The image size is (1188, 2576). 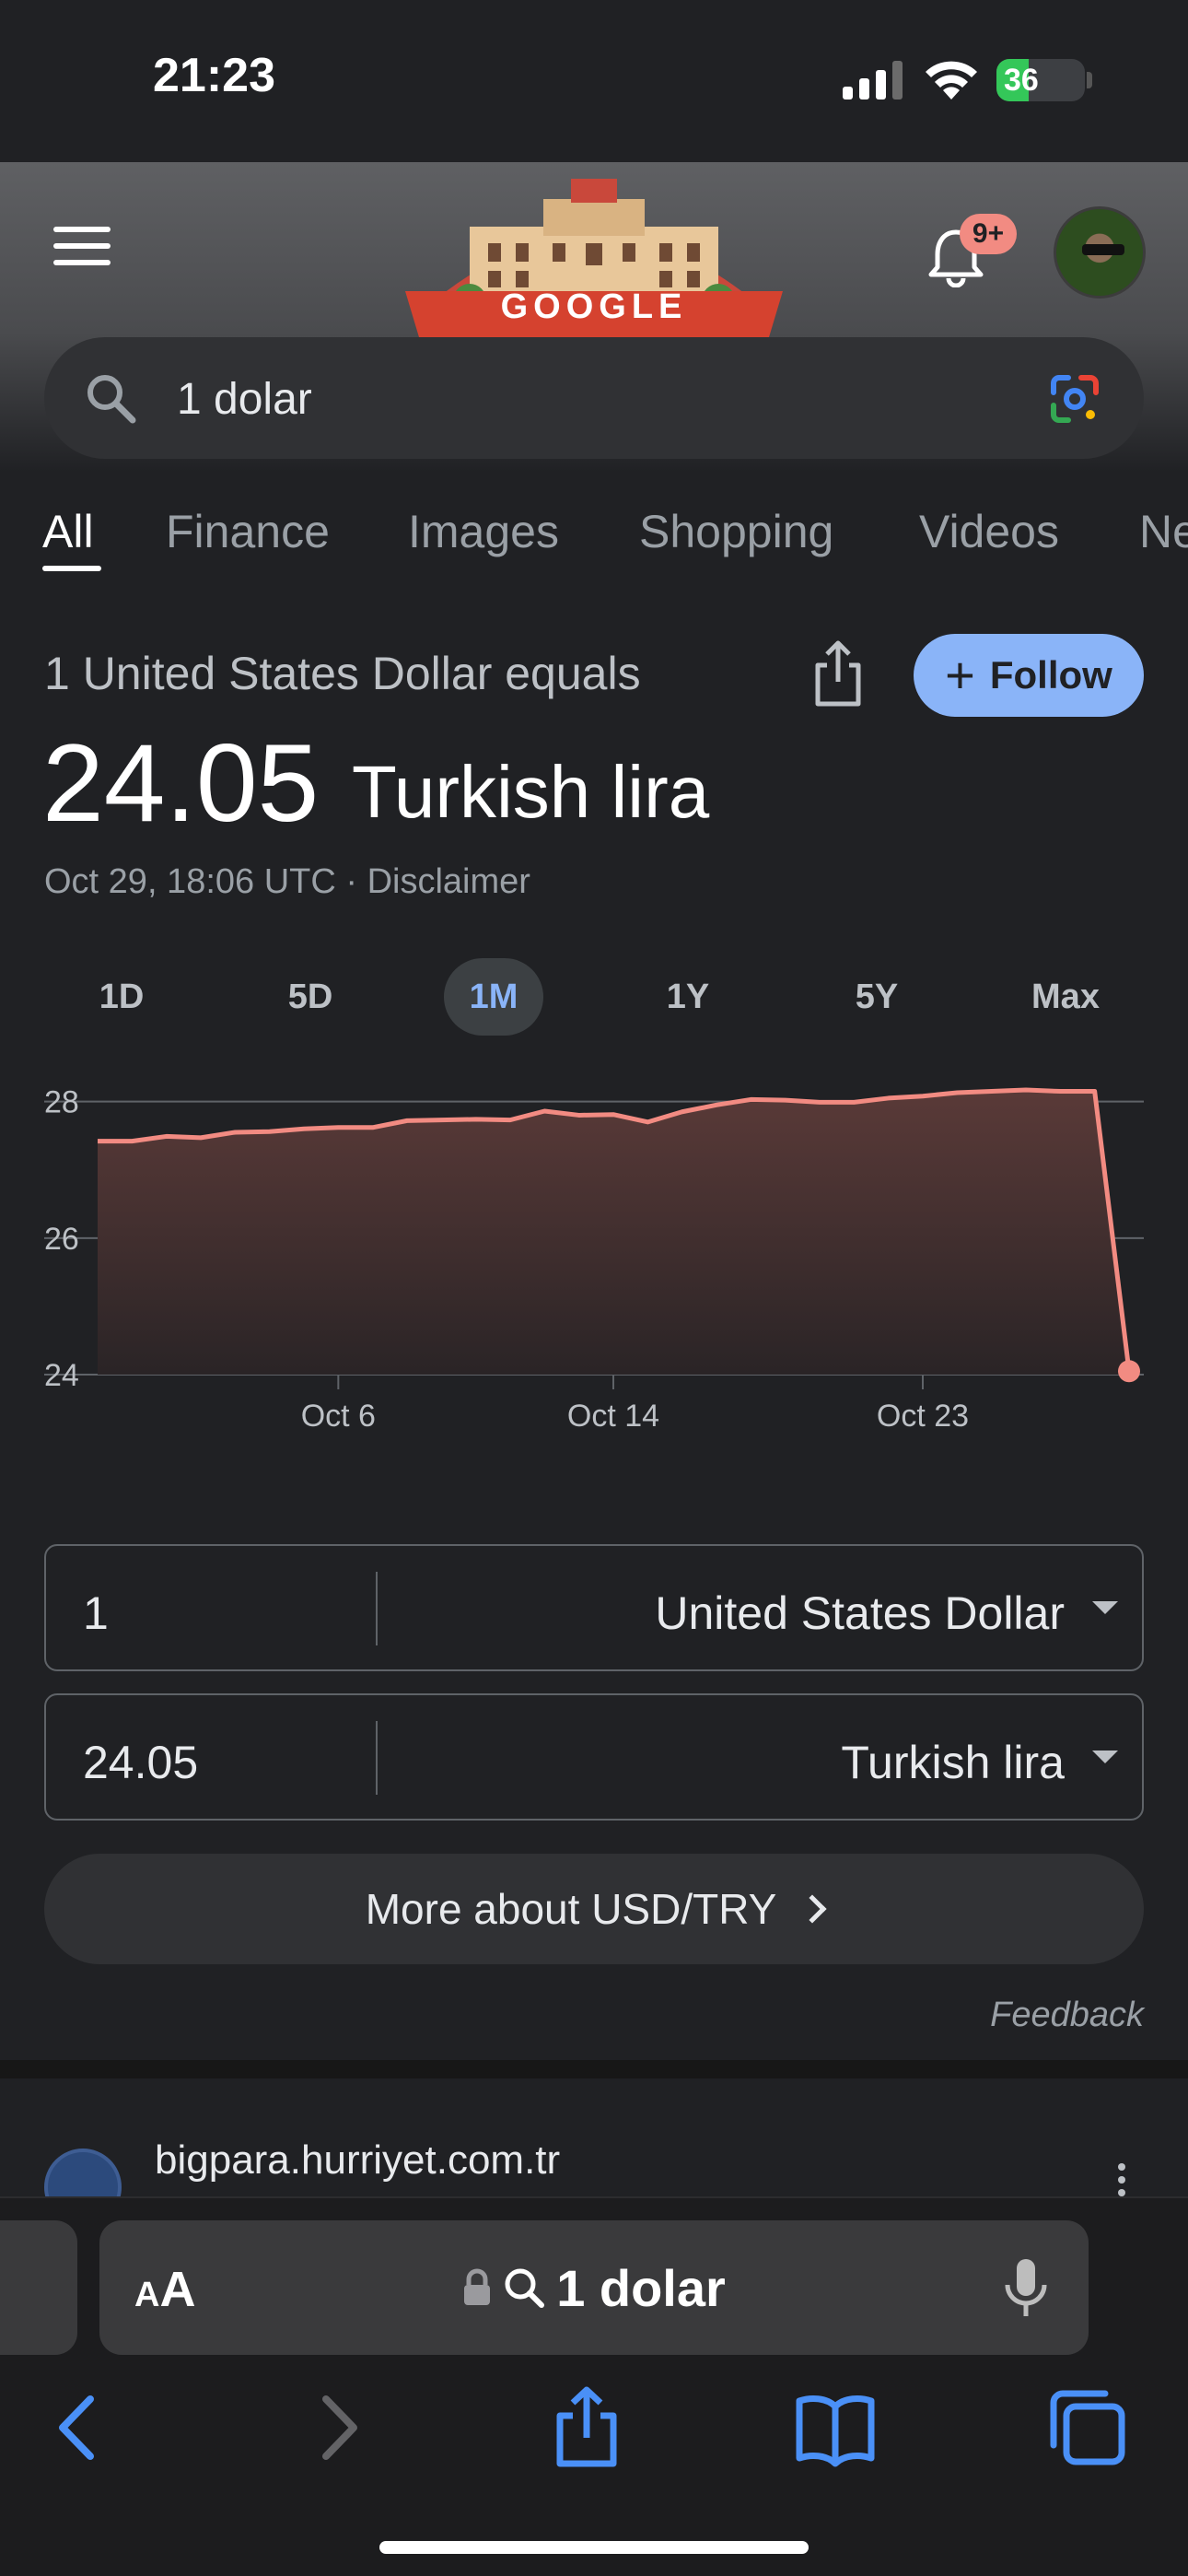 What do you see at coordinates (68, 531) in the screenshot?
I see `tab-all: All` at bounding box center [68, 531].